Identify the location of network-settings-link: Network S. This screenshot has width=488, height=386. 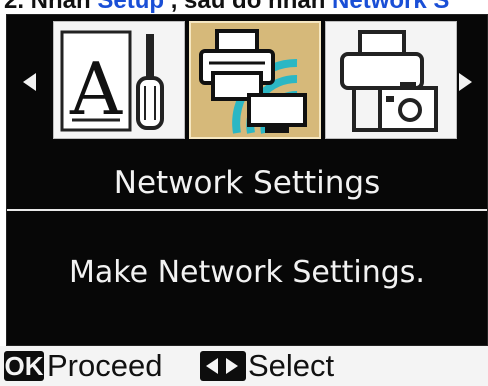
(390, 7).